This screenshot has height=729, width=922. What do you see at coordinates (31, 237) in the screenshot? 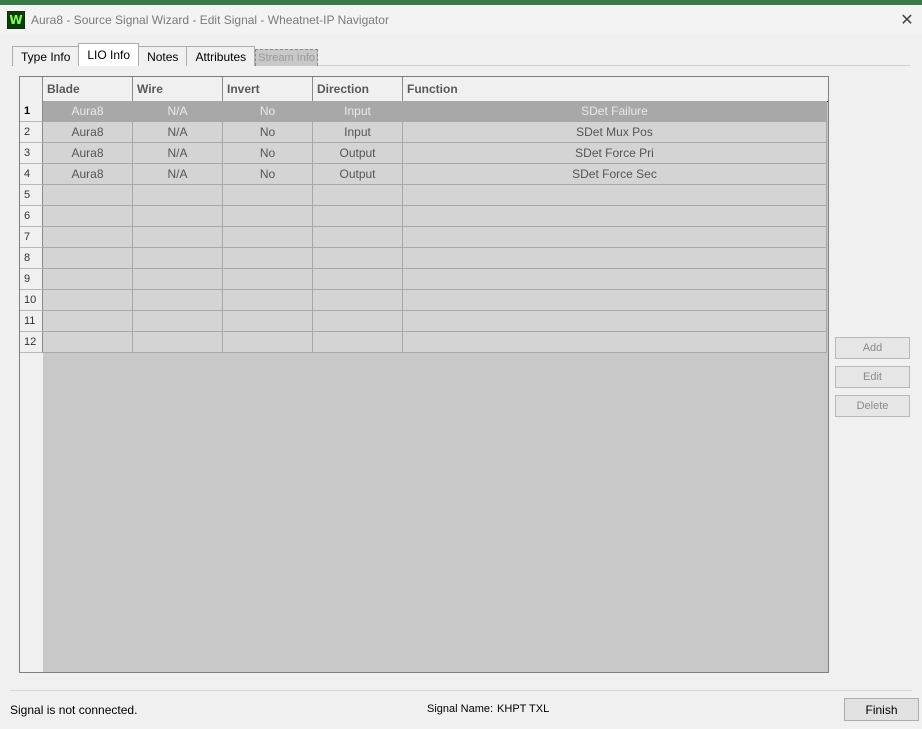
I see `row-number: 7` at bounding box center [31, 237].